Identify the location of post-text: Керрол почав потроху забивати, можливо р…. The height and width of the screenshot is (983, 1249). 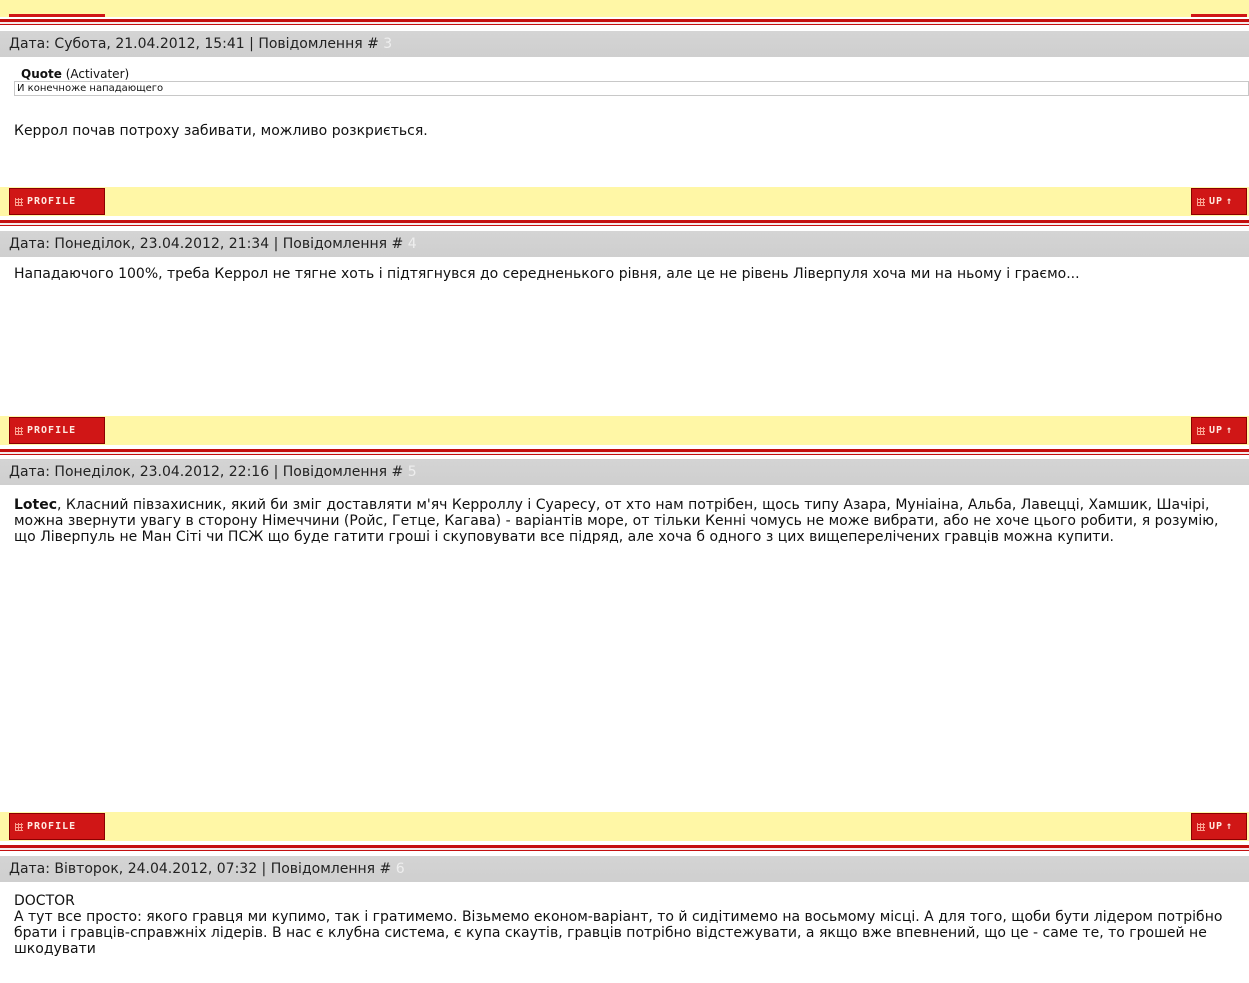
(221, 131).